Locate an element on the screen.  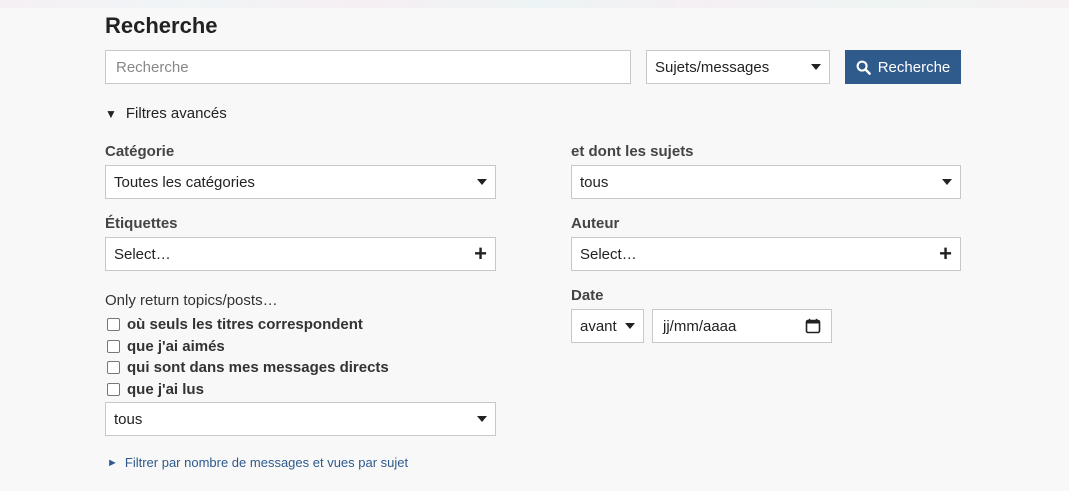
triangle-right-icon: ► is located at coordinates (112, 462).